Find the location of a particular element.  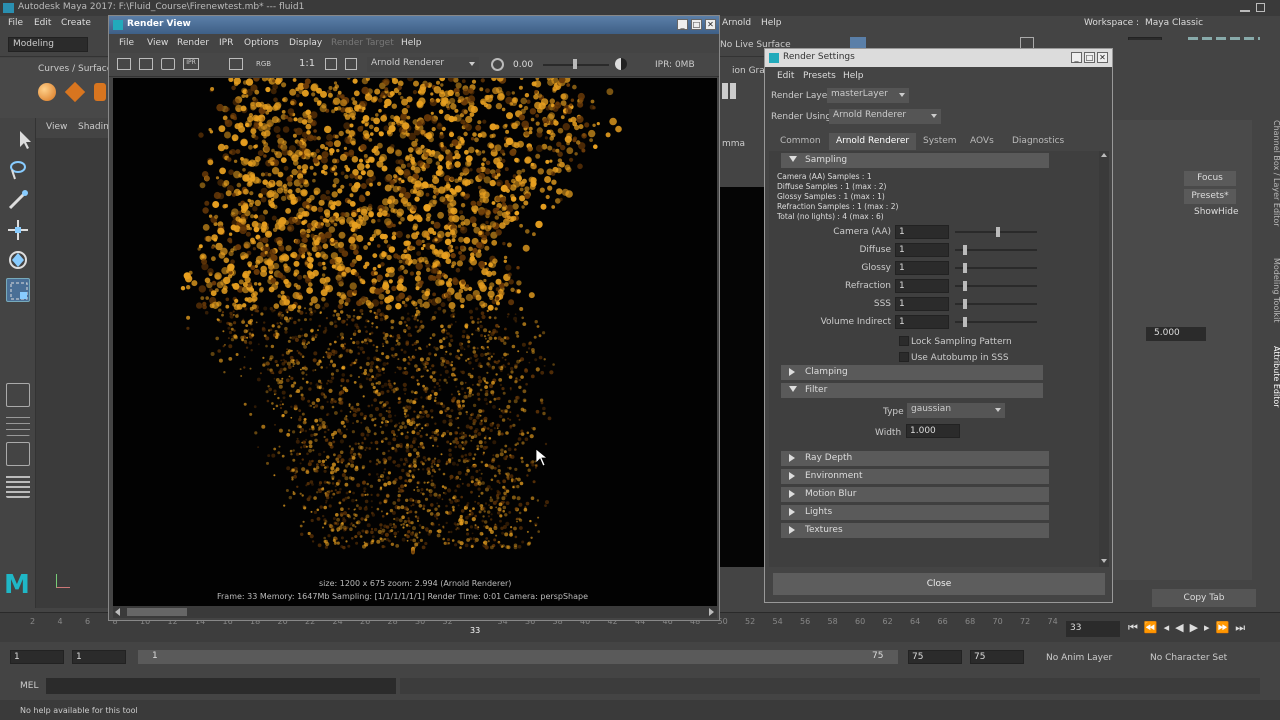

rs-close-icon: ✕ is located at coordinates (1102, 57).